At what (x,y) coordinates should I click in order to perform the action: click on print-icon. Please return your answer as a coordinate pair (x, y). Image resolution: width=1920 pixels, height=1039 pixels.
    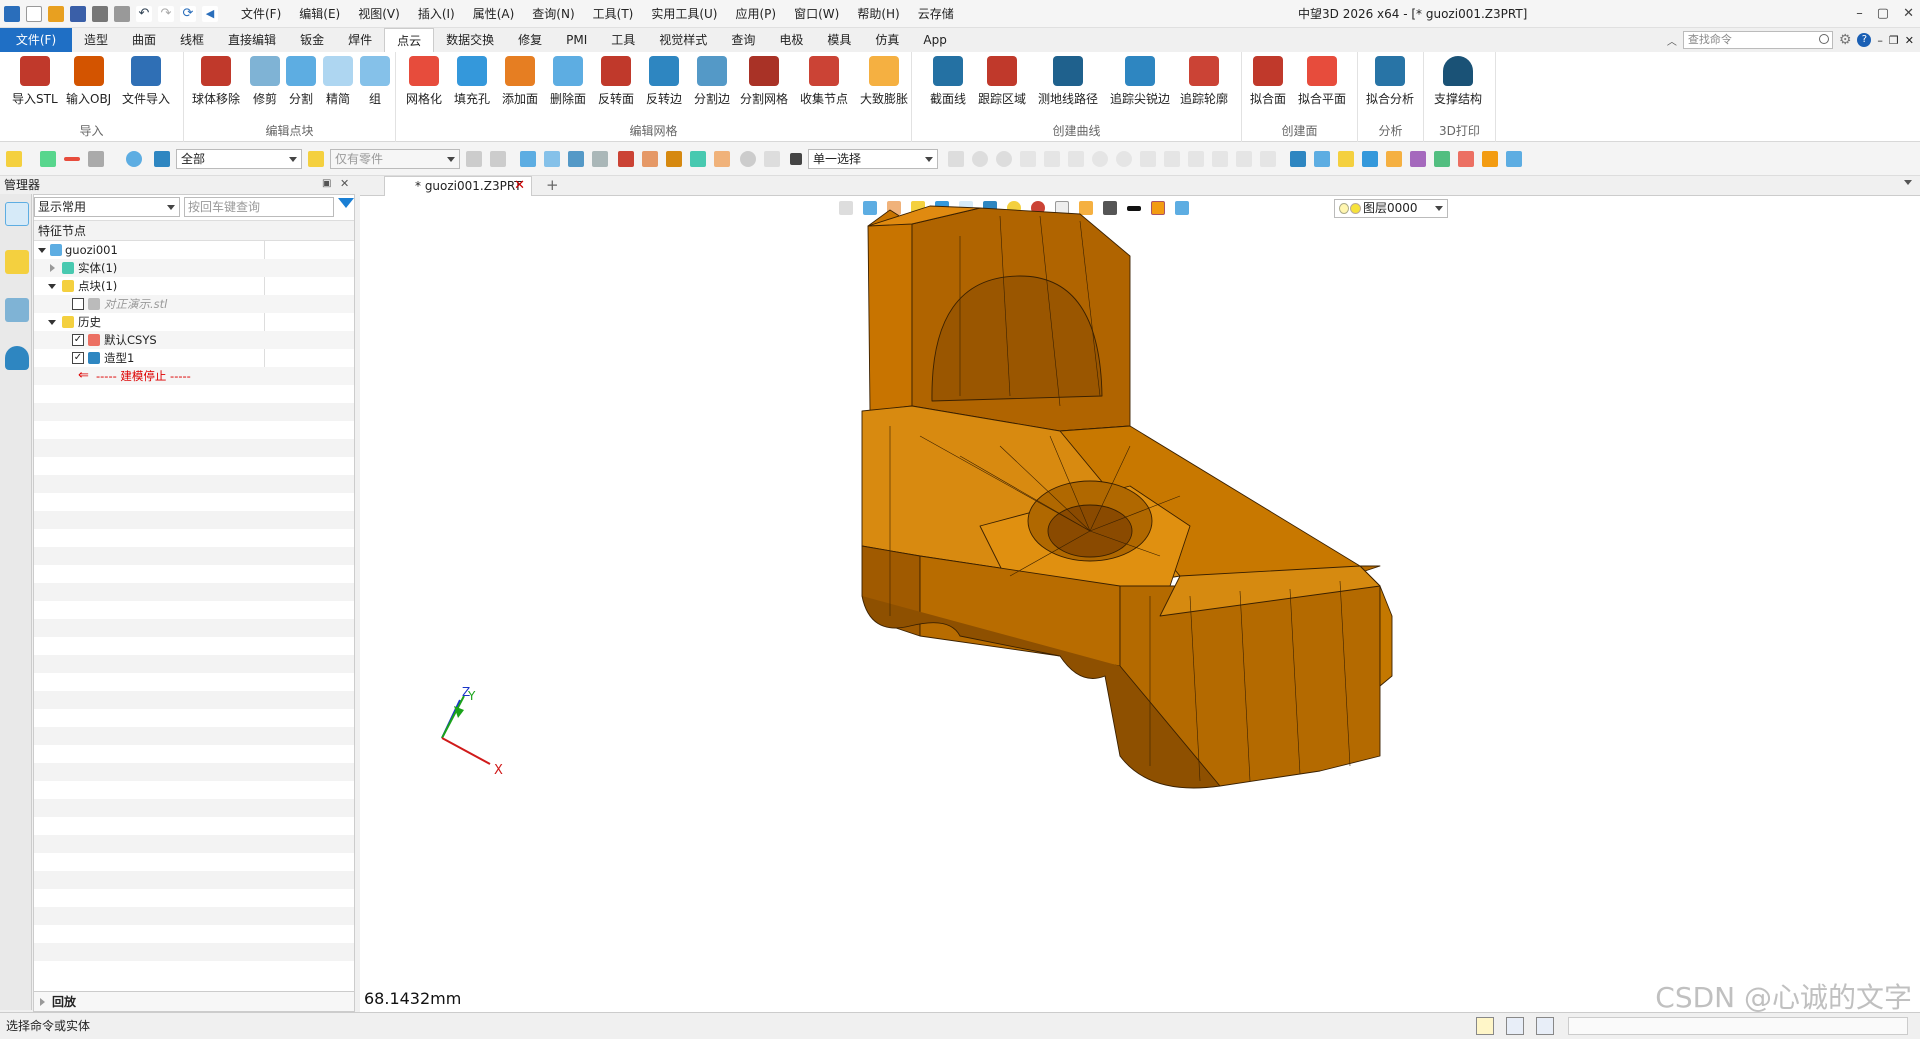
    Looking at the image, I should click on (100, 13).